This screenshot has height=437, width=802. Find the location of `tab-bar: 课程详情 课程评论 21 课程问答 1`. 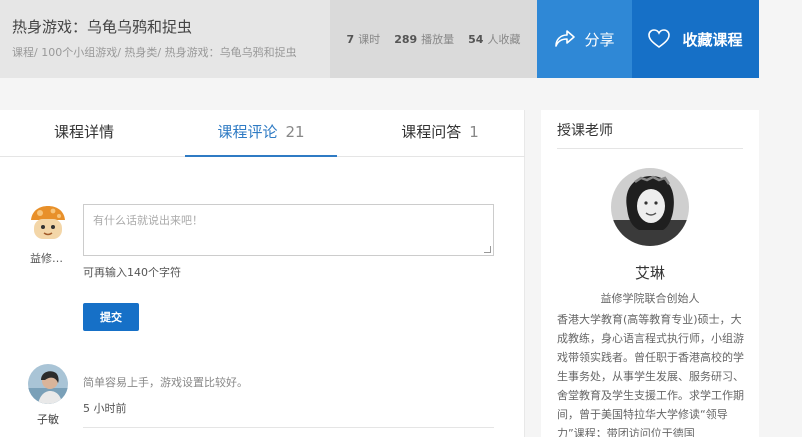

tab-bar: 课程详情 课程评论 21 课程问答 1 is located at coordinates (262, 133).